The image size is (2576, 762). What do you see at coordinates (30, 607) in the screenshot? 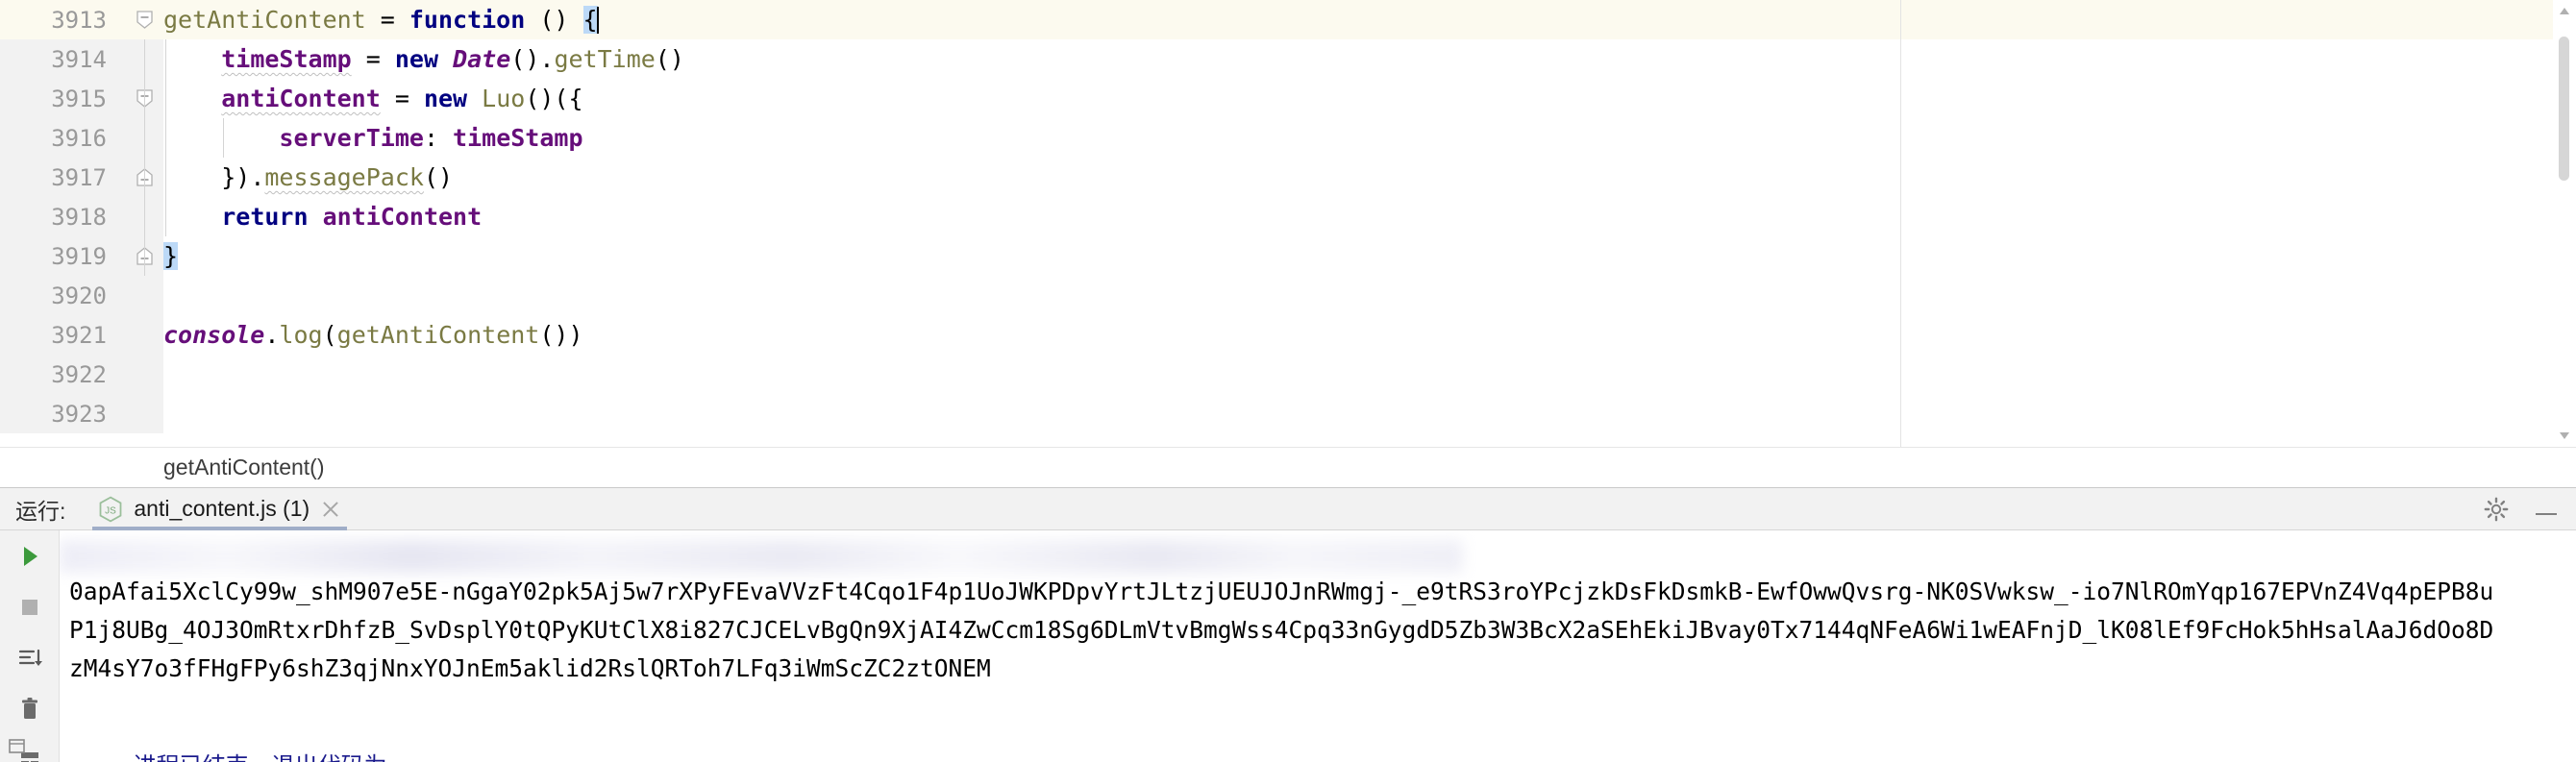
I see `stop-button` at bounding box center [30, 607].